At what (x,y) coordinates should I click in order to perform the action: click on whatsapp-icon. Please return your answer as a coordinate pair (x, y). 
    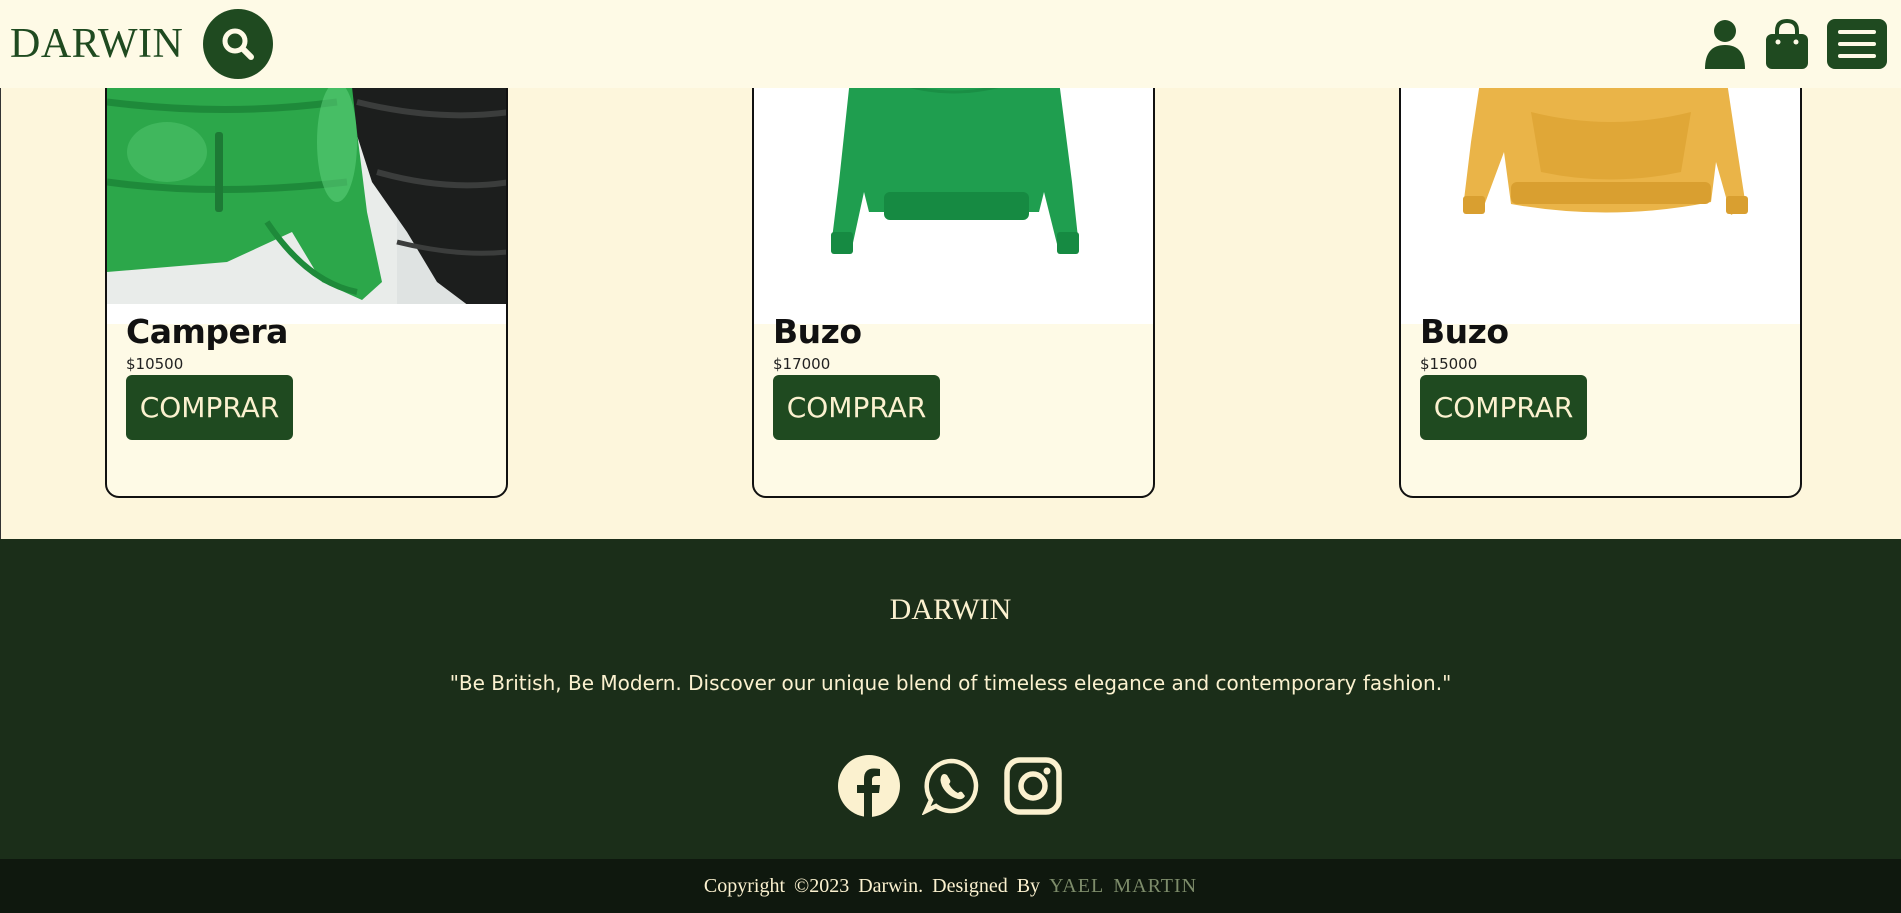
    Looking at the image, I should click on (949, 786).